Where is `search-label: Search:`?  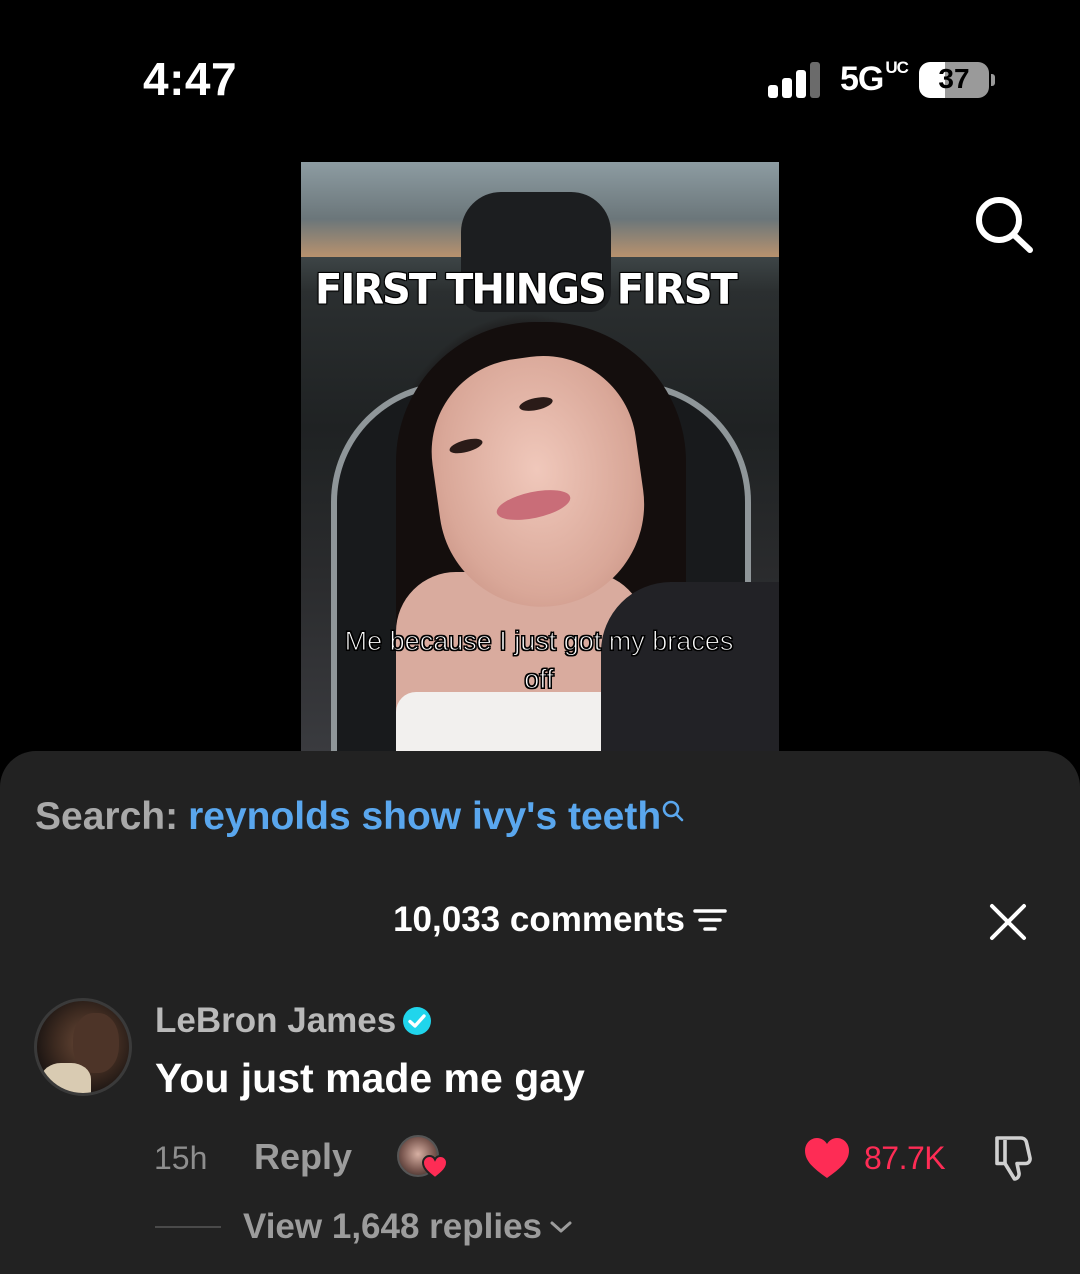
search-label: Search: is located at coordinates (107, 816).